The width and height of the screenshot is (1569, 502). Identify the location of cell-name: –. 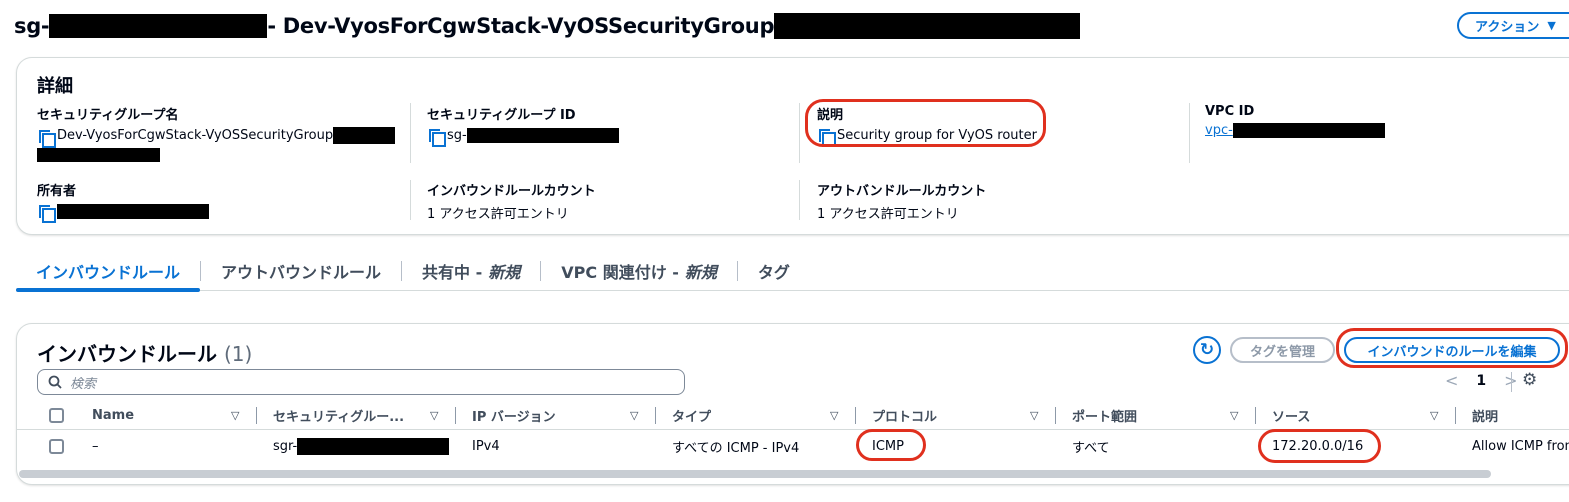
(95, 446).